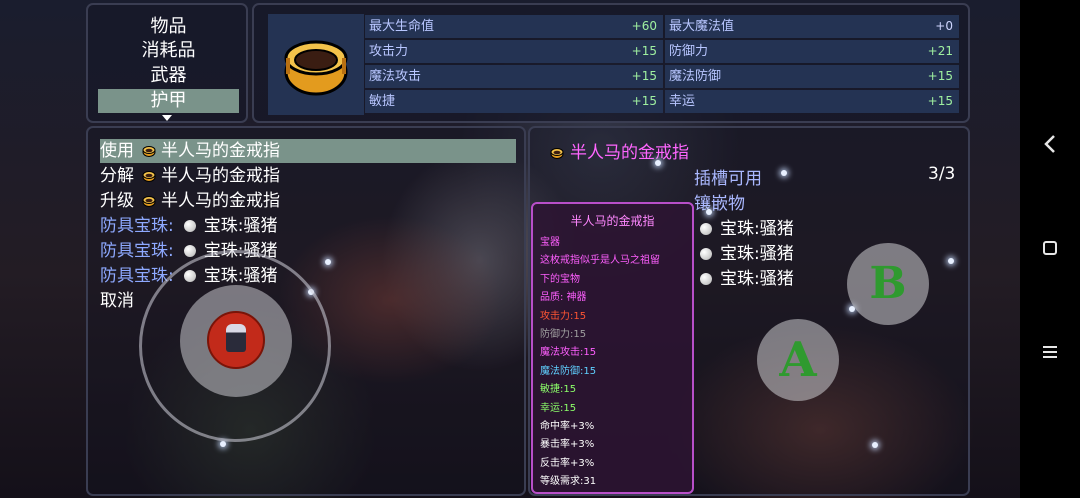 The image size is (1080, 498). What do you see at coordinates (812, 26) in the screenshot?
I see `stat-max-mp: 最大魔法值 +0` at bounding box center [812, 26].